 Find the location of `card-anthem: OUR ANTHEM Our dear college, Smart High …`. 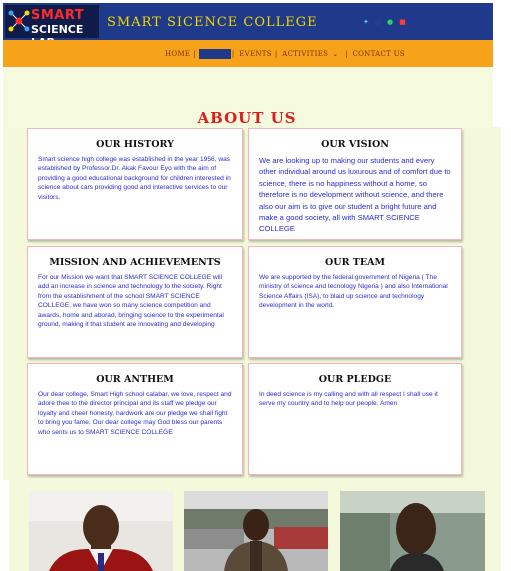

card-anthem: OUR ANTHEM Our dear college, Smart High … is located at coordinates (135, 419).